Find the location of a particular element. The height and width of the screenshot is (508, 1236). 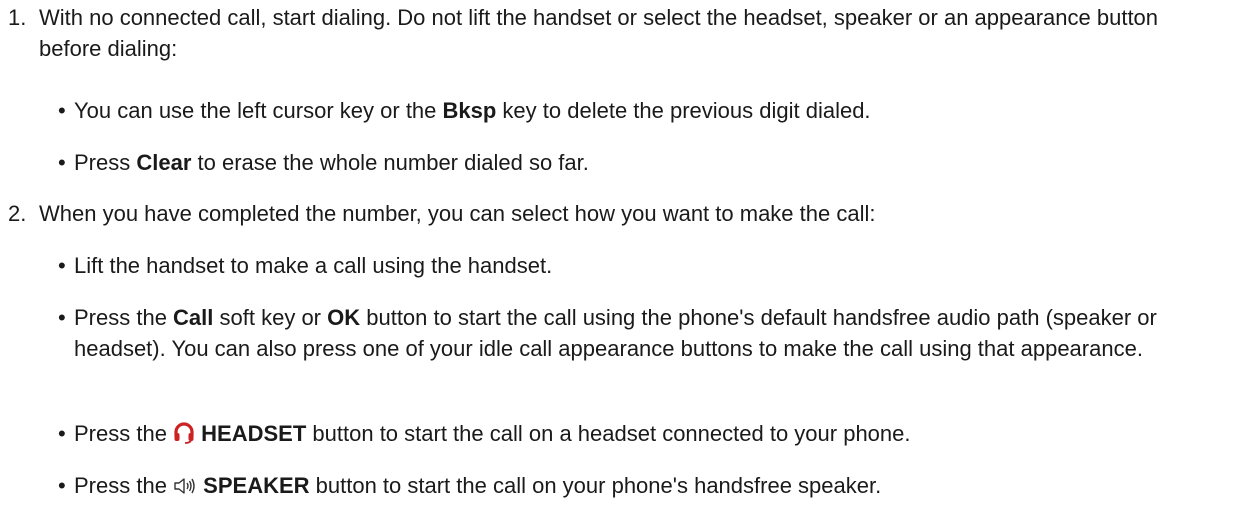

speaker-icon is located at coordinates (185, 488).